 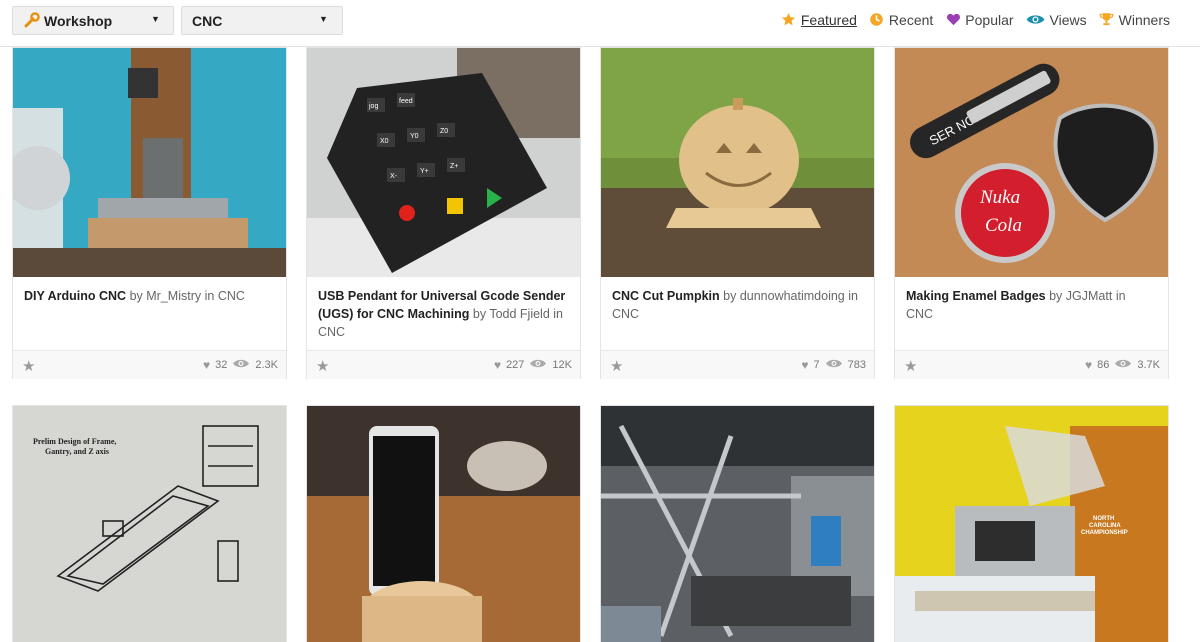 What do you see at coordinates (1103, 519) in the screenshot?
I see `banner-text: NORTH` at bounding box center [1103, 519].